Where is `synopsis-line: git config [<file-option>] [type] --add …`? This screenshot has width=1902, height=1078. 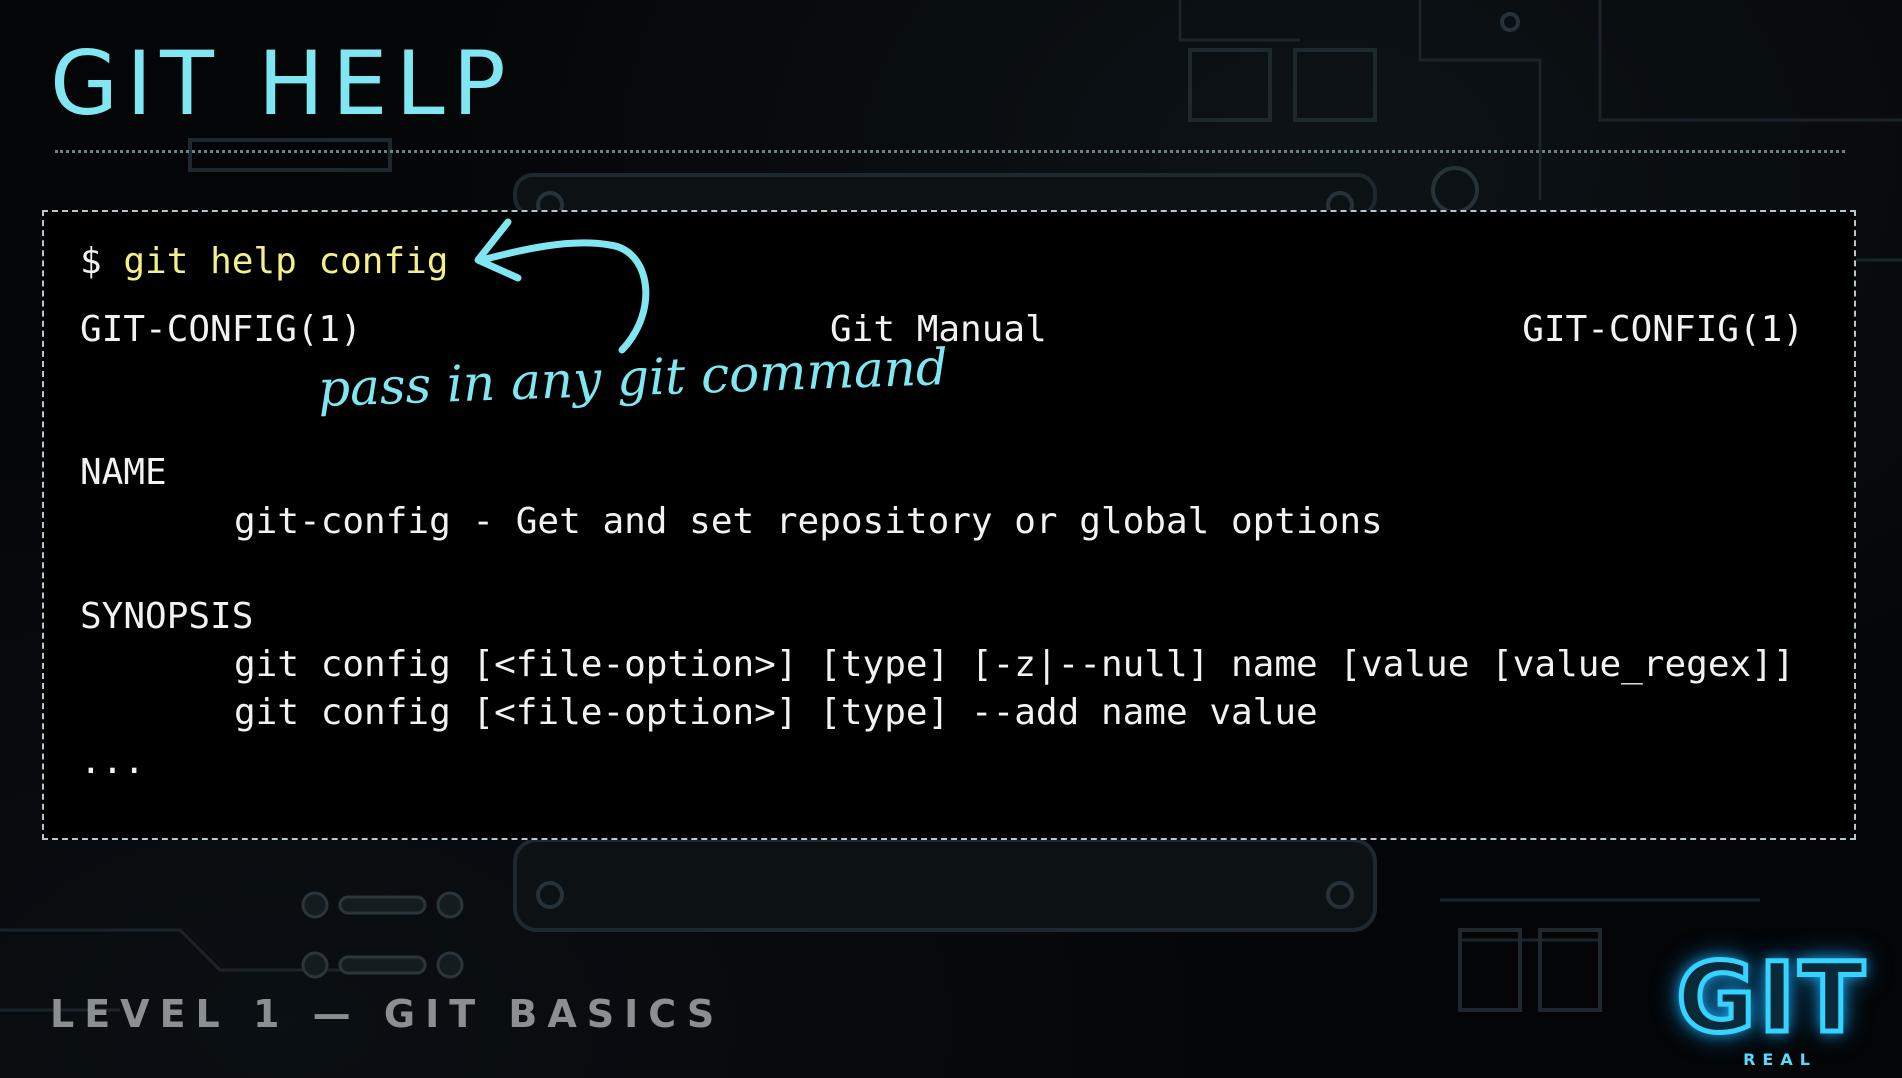 synopsis-line: git config [<file-option>] [type] --add … is located at coordinates (776, 712).